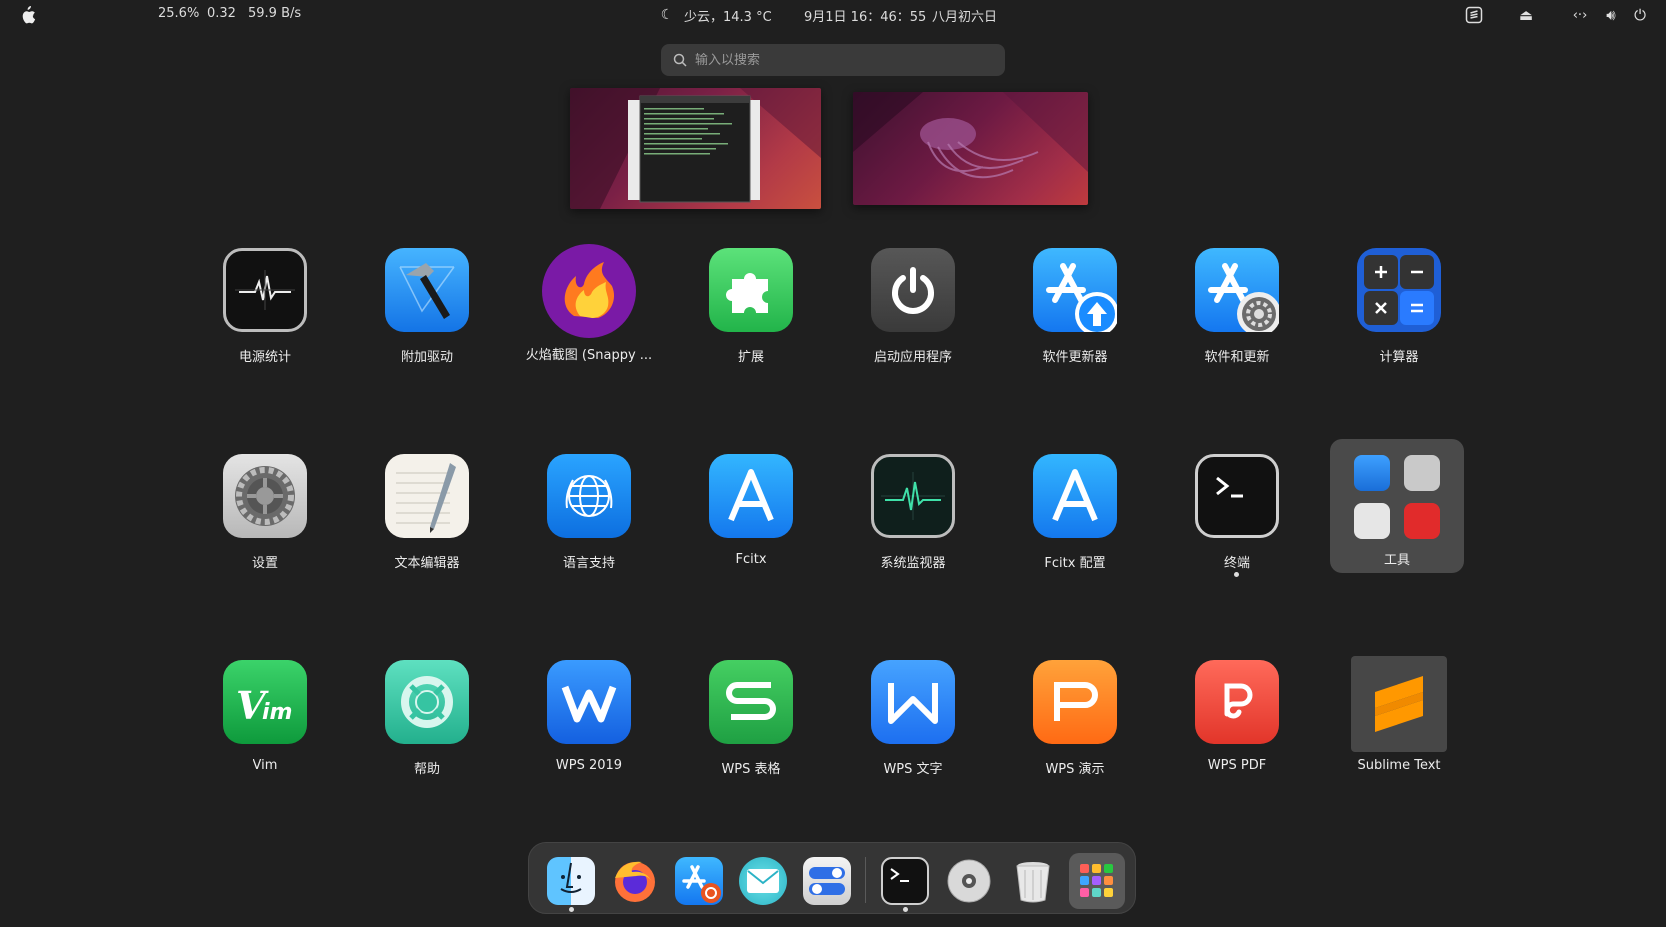  Describe the element at coordinates (1237, 357) in the screenshot. I see `app-label: 软件和更新` at that location.